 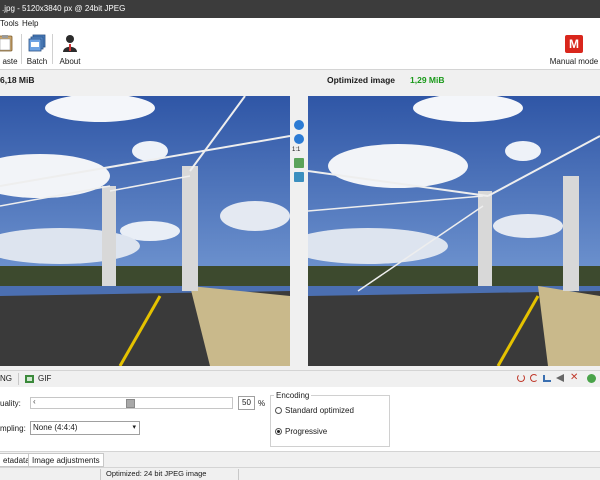 What do you see at coordinates (70, 43) in the screenshot?
I see `user-icon` at bounding box center [70, 43].